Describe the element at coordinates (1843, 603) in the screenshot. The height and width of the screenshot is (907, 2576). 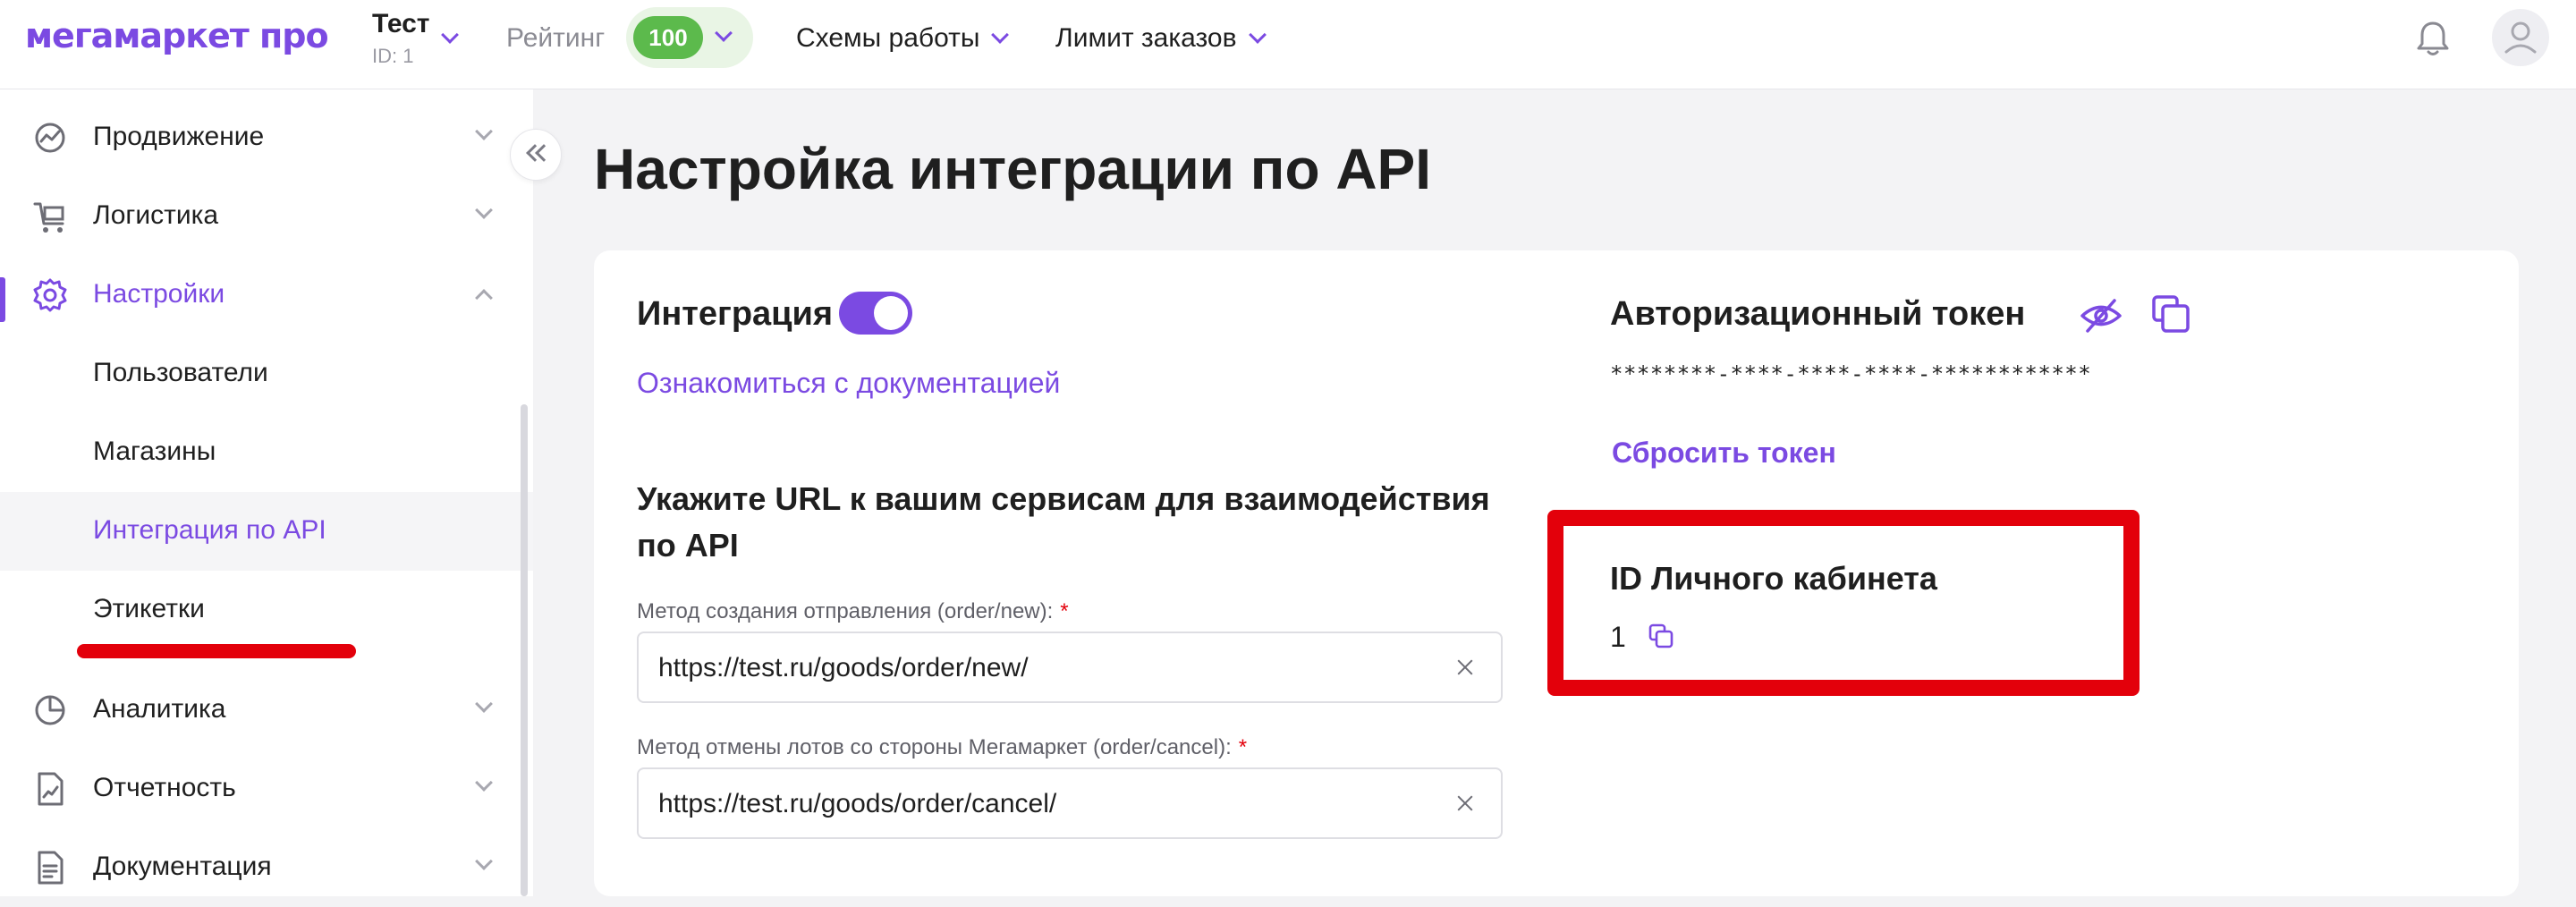
I see `highlight-box` at that location.